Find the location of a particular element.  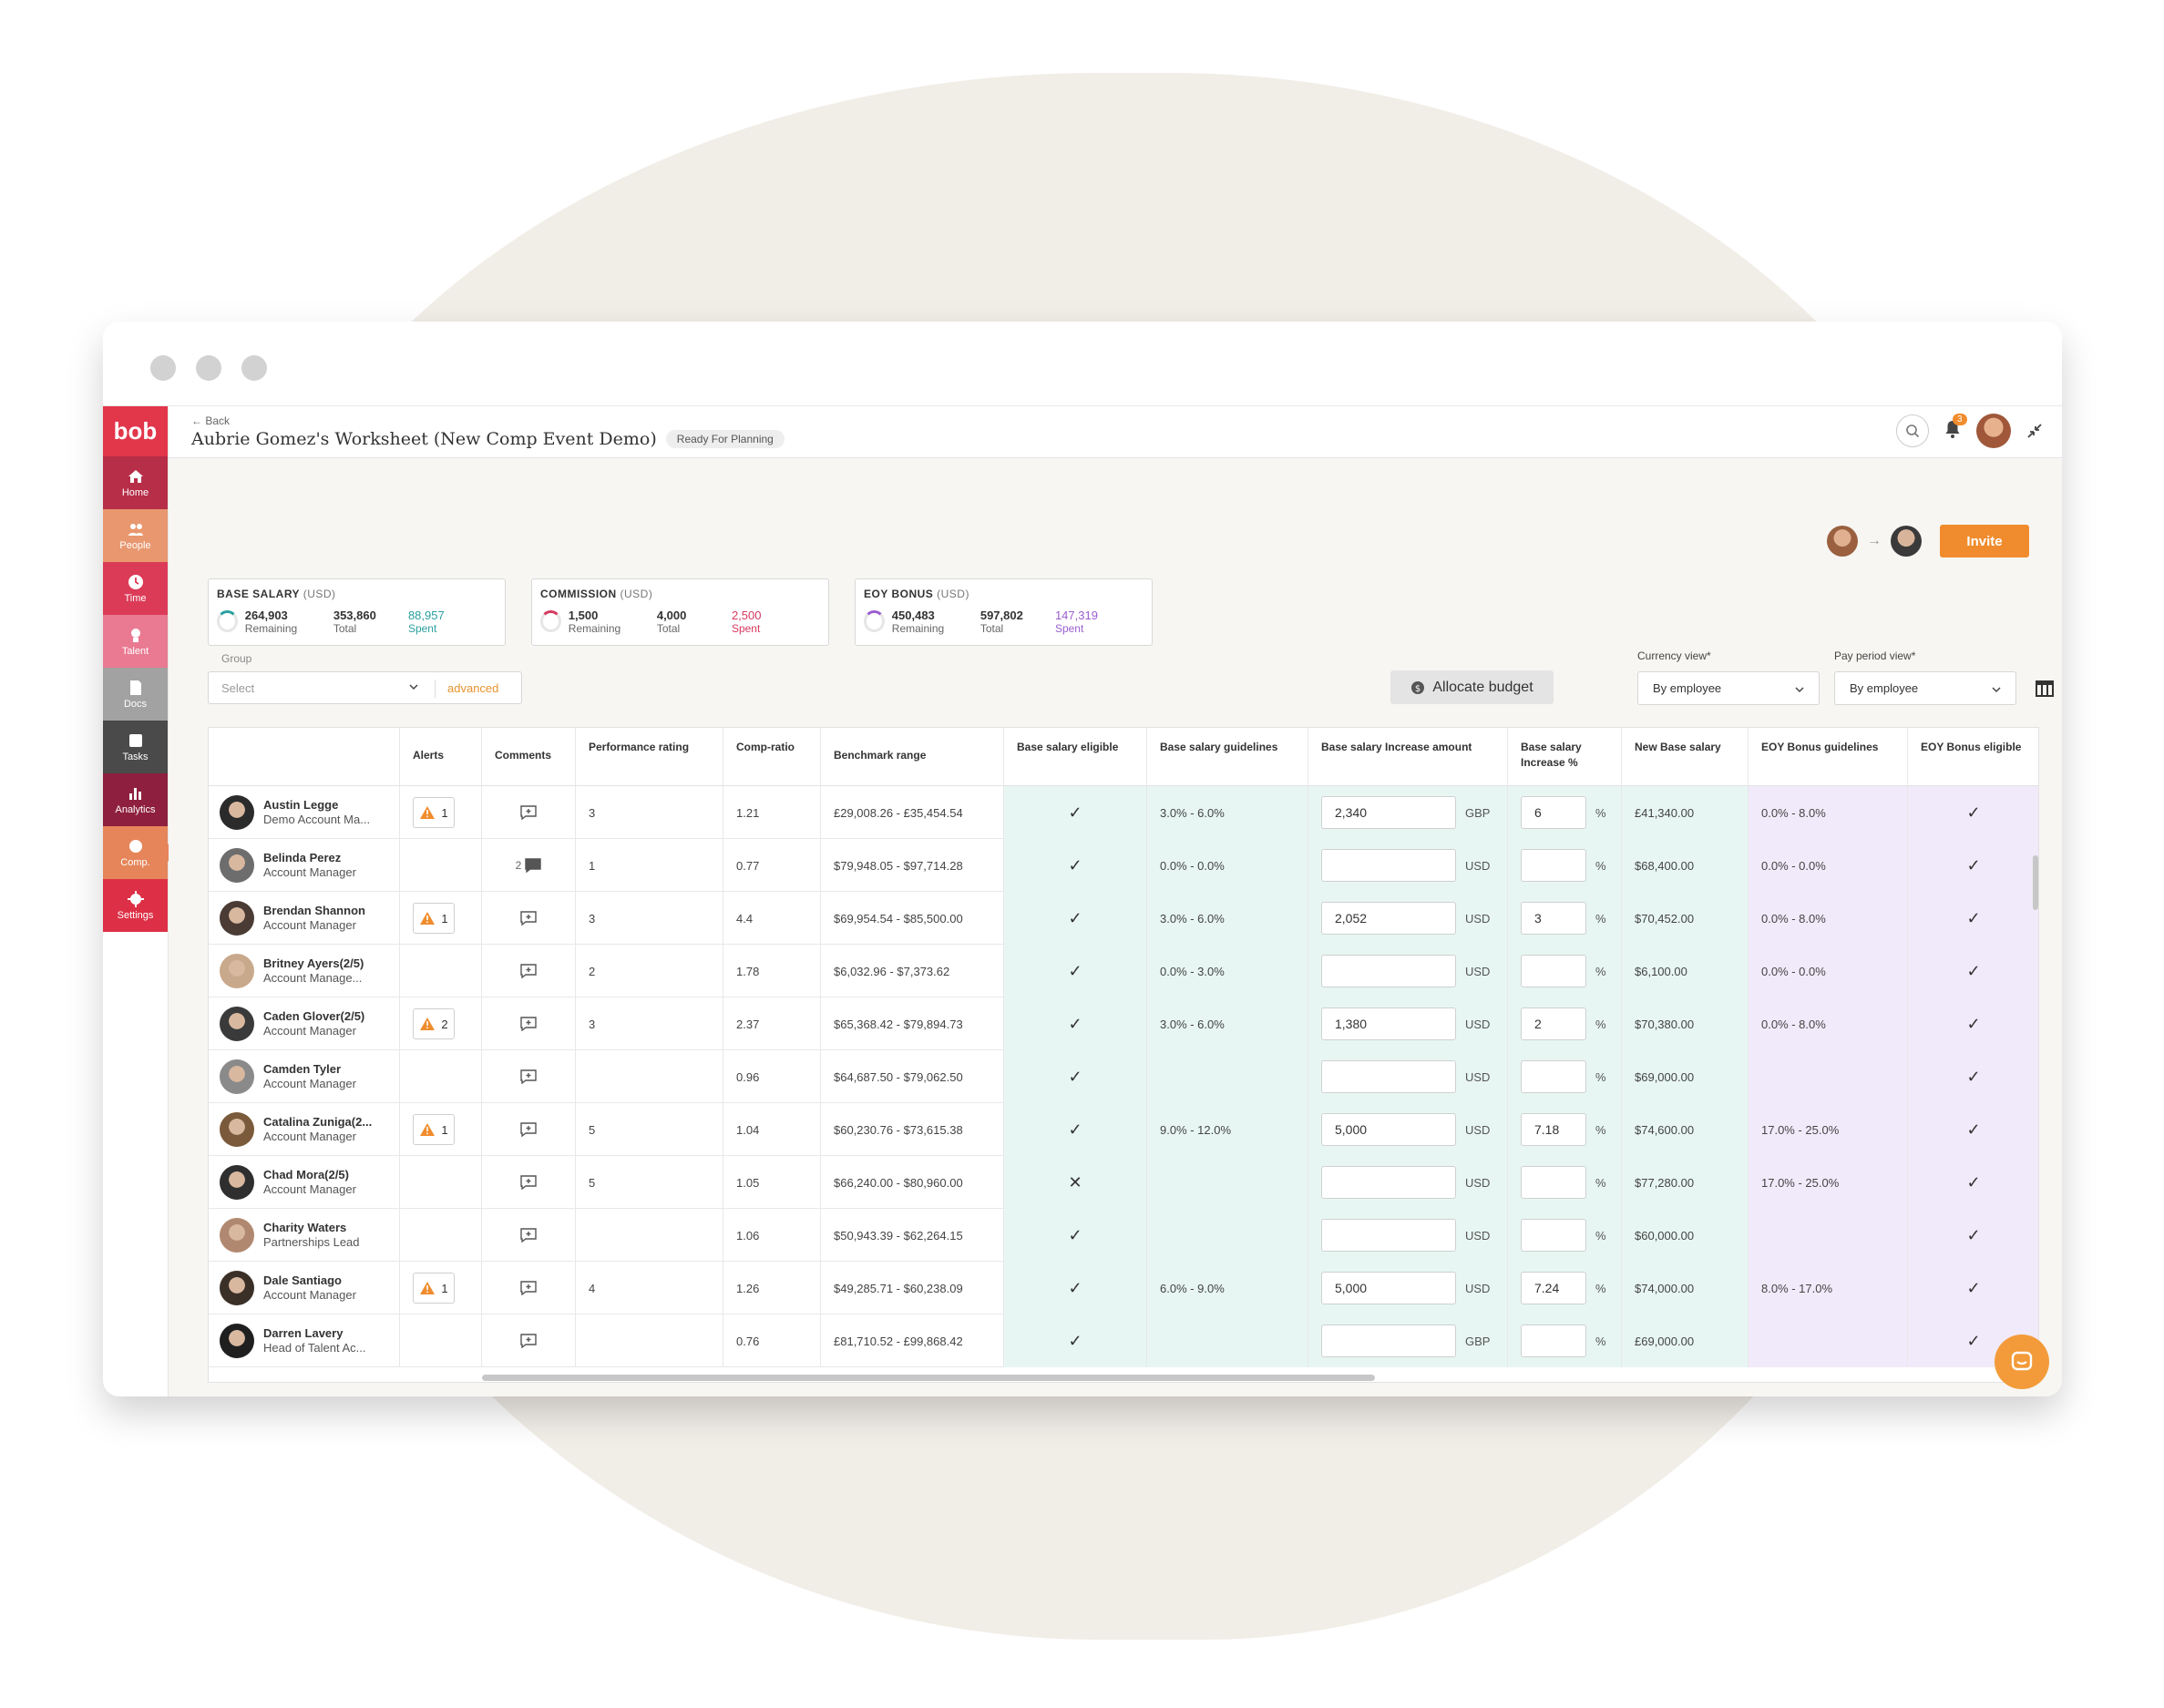

sidebar-item-home: Home is located at coordinates (135, 483).